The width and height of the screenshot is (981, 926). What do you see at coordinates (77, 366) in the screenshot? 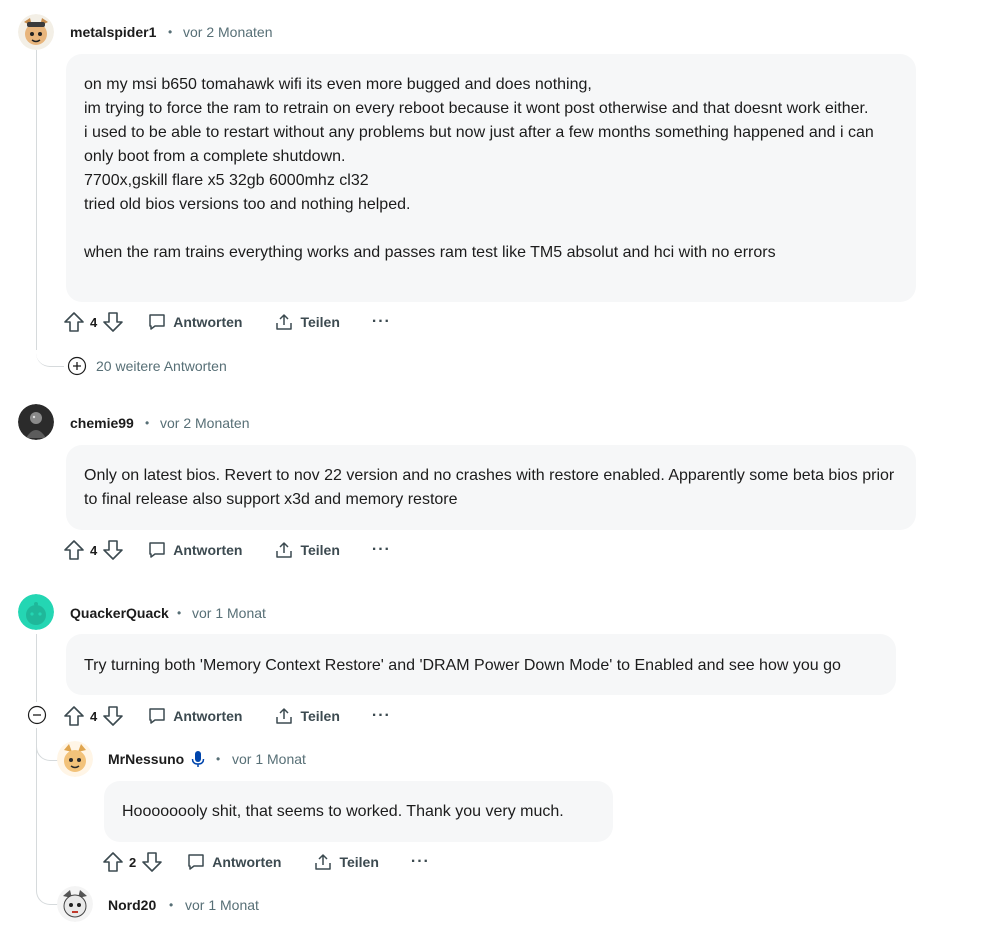
I see `plus-circle-icon` at bounding box center [77, 366].